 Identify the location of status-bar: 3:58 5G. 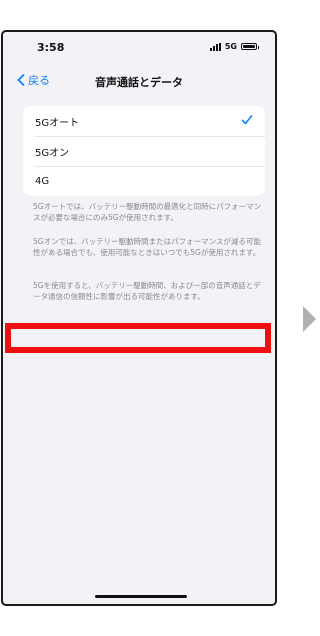
(139, 47).